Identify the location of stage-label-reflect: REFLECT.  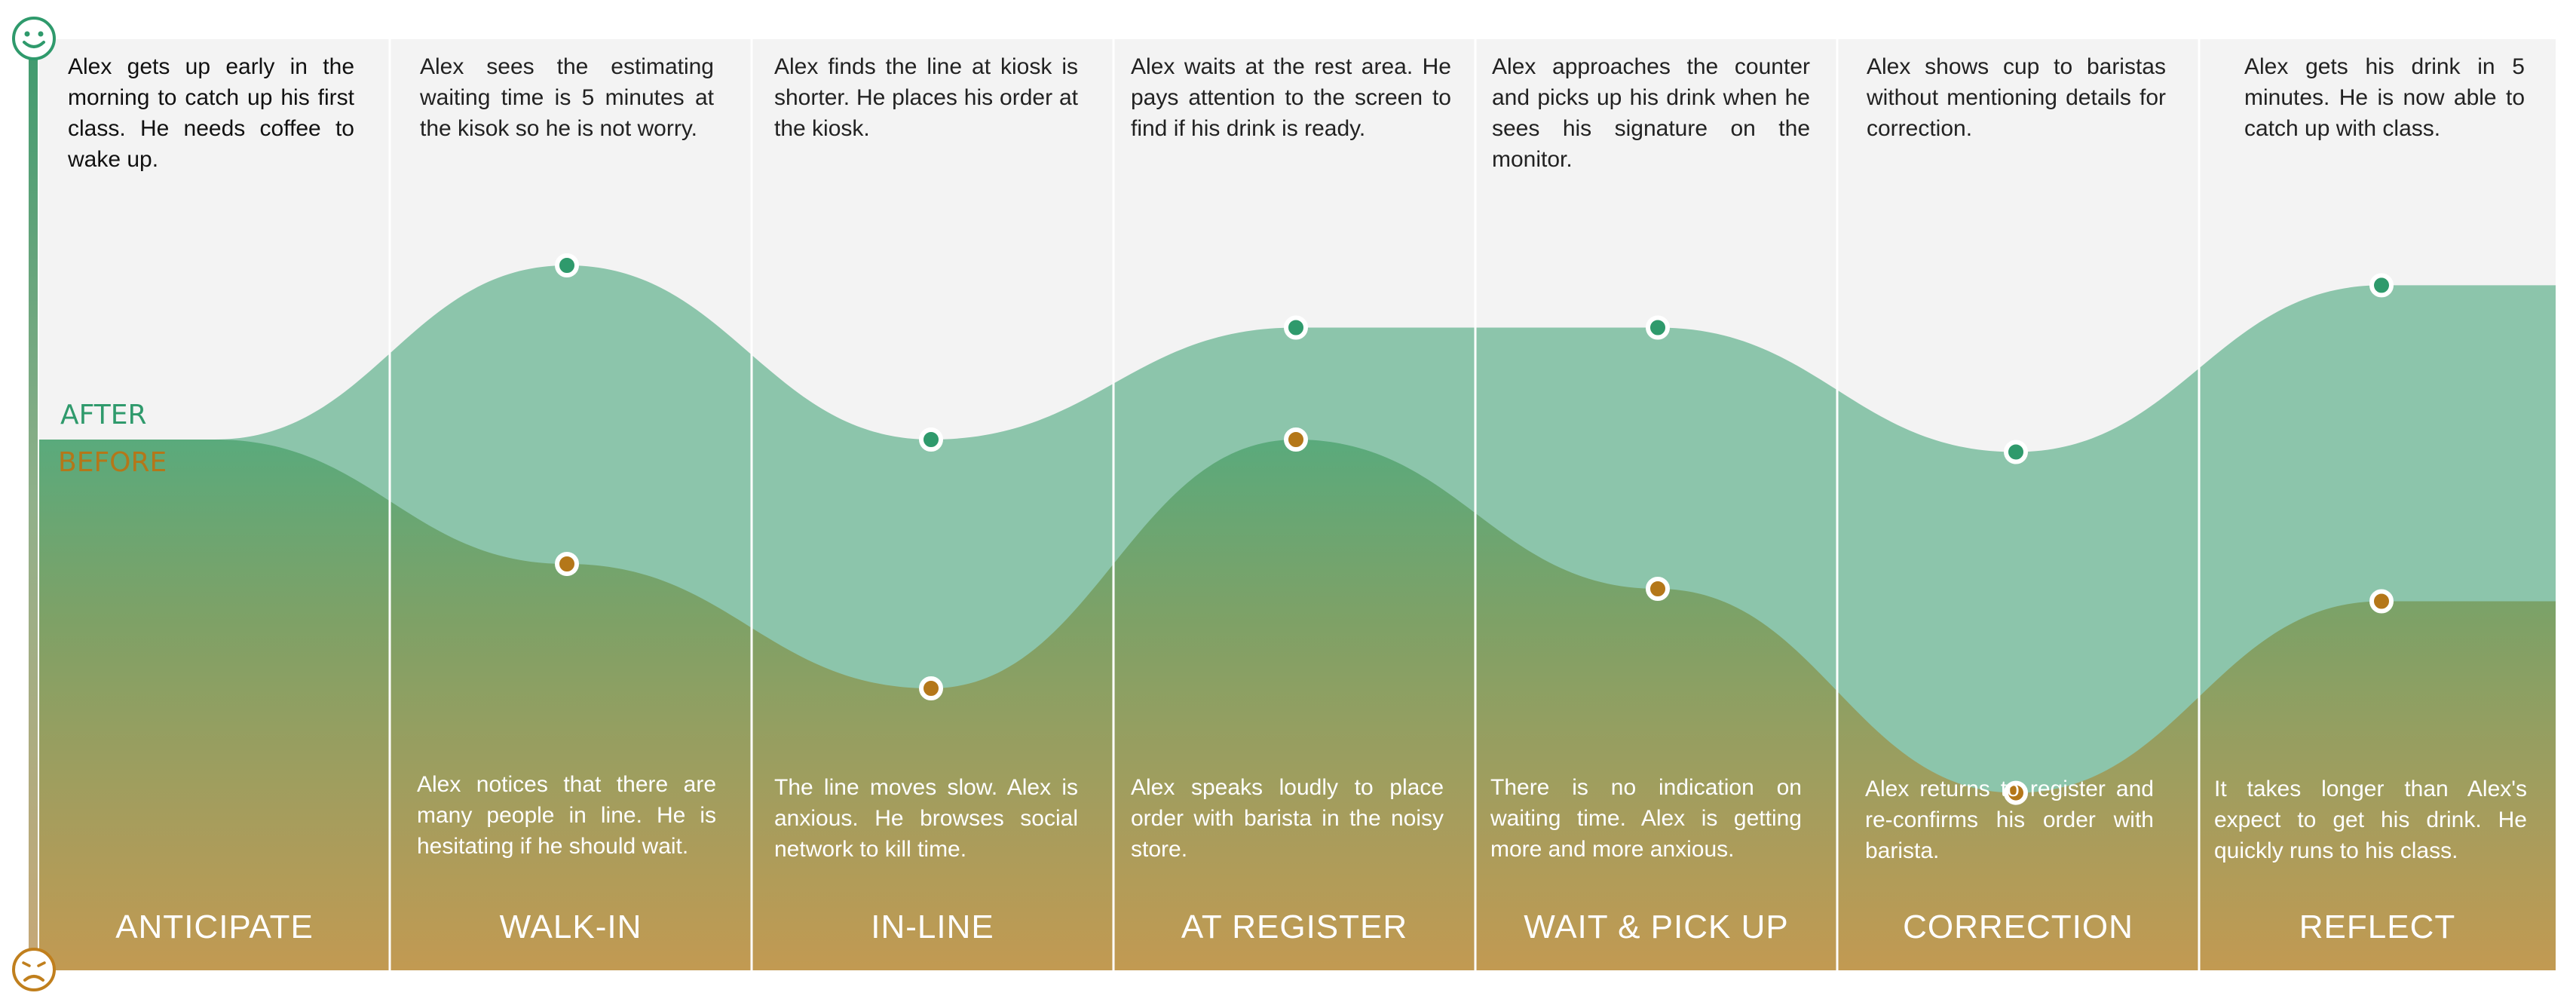
(2377, 926).